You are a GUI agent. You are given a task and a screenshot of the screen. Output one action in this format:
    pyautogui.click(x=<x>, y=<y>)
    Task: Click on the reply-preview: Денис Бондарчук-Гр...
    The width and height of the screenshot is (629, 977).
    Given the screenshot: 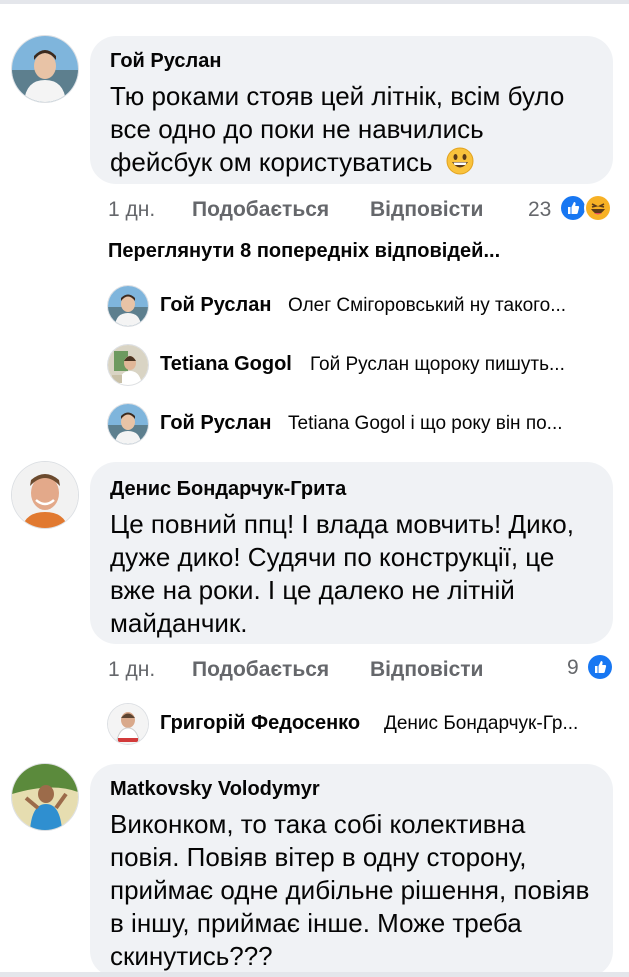 What is the action you would take?
    pyautogui.click(x=481, y=724)
    